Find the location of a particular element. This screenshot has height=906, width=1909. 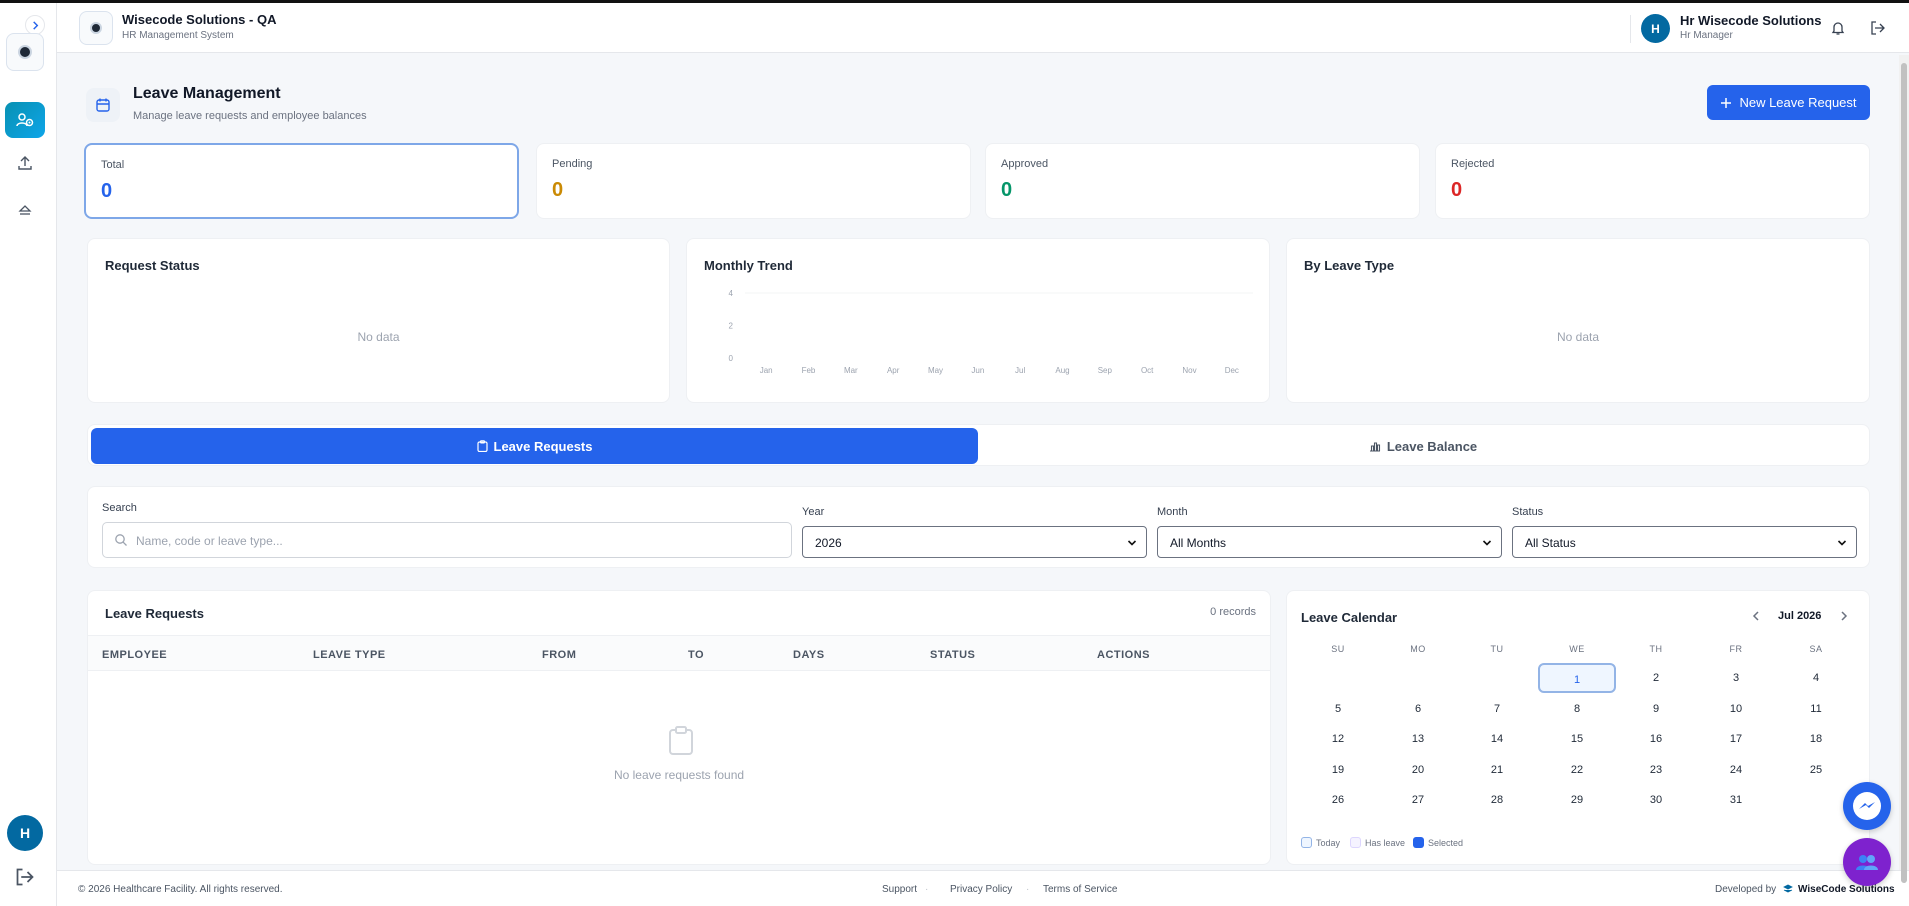

footer-link-privacy: Privacy Policy is located at coordinates (981, 889).